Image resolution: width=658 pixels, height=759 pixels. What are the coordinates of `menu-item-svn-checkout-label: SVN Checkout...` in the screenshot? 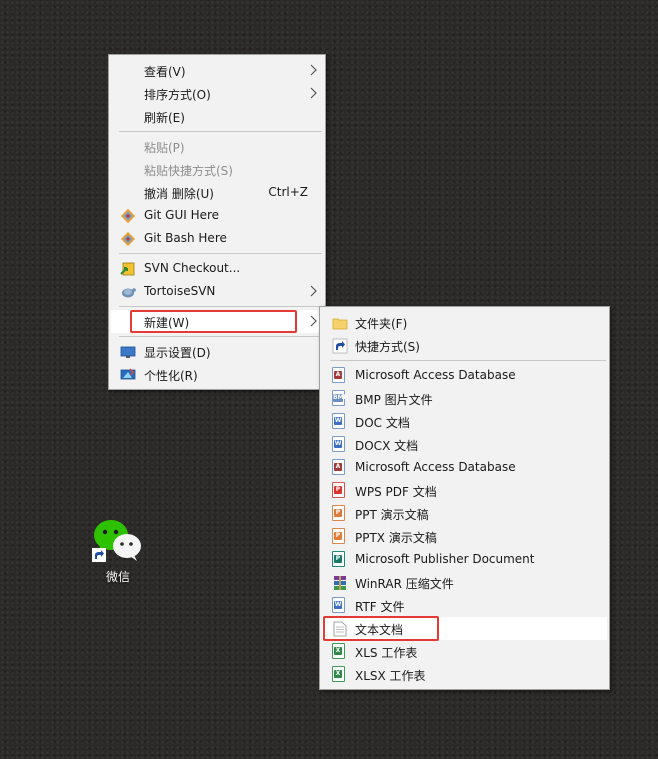 It's located at (192, 268).